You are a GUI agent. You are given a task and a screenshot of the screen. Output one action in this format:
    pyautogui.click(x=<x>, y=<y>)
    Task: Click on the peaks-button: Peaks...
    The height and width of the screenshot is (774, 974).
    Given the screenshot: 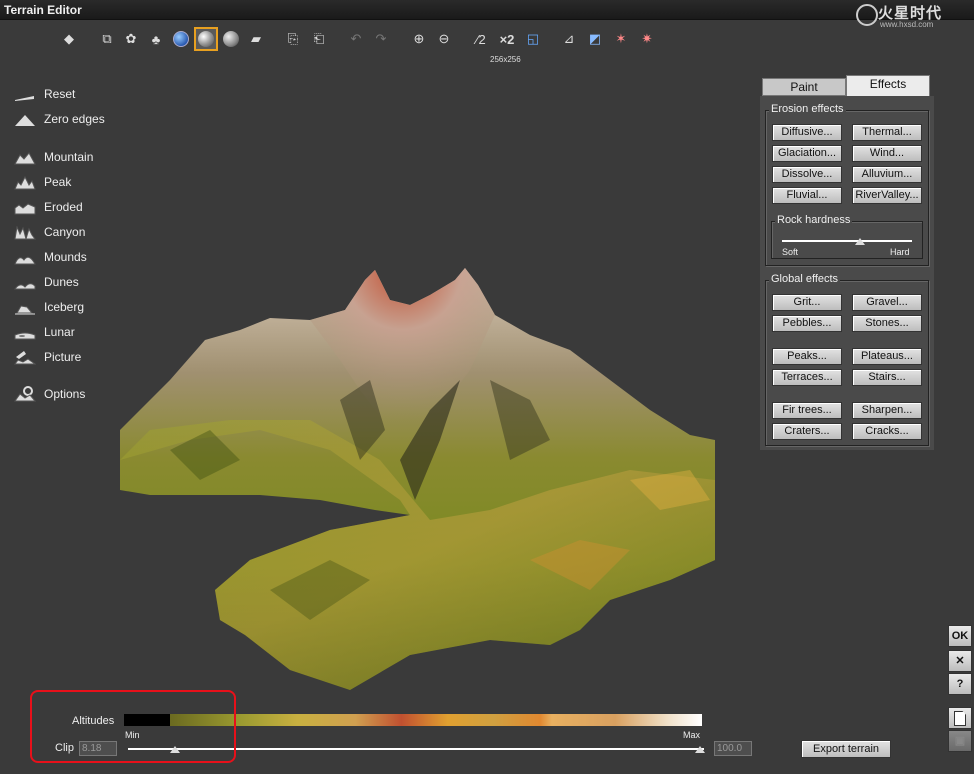 What is the action you would take?
    pyautogui.click(x=807, y=356)
    